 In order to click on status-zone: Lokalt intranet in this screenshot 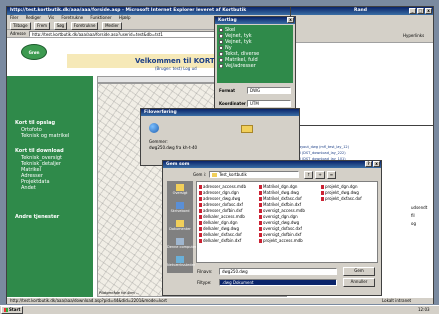, I will do `click(397, 300)`.